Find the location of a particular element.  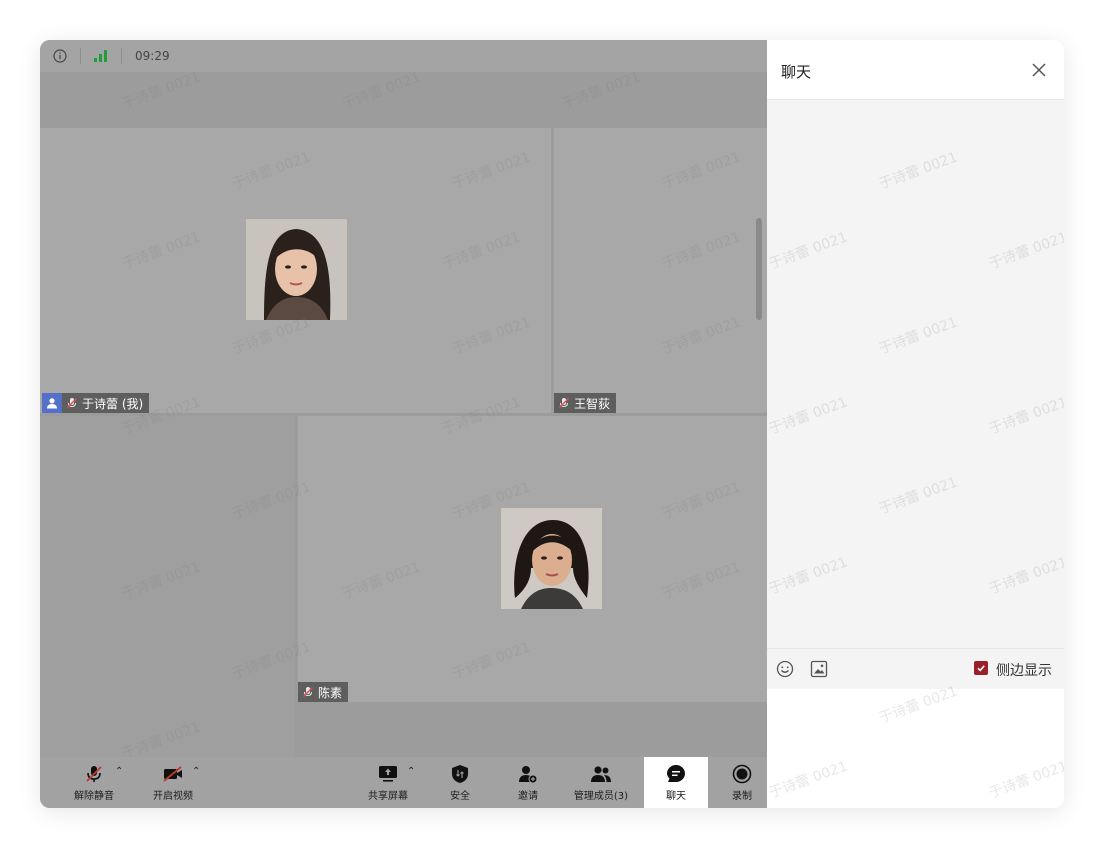

share-screen-icon is located at coordinates (388, 774).